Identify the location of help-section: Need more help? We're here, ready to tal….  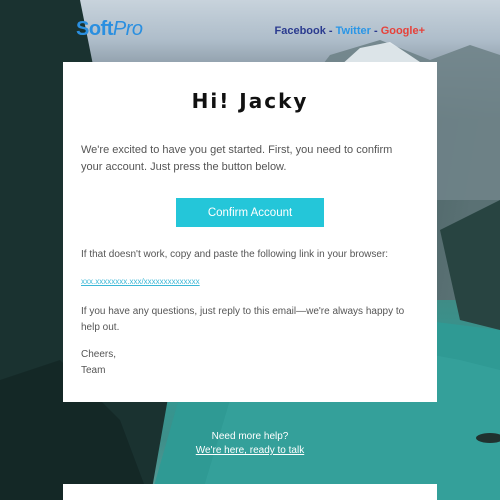
(250, 444).